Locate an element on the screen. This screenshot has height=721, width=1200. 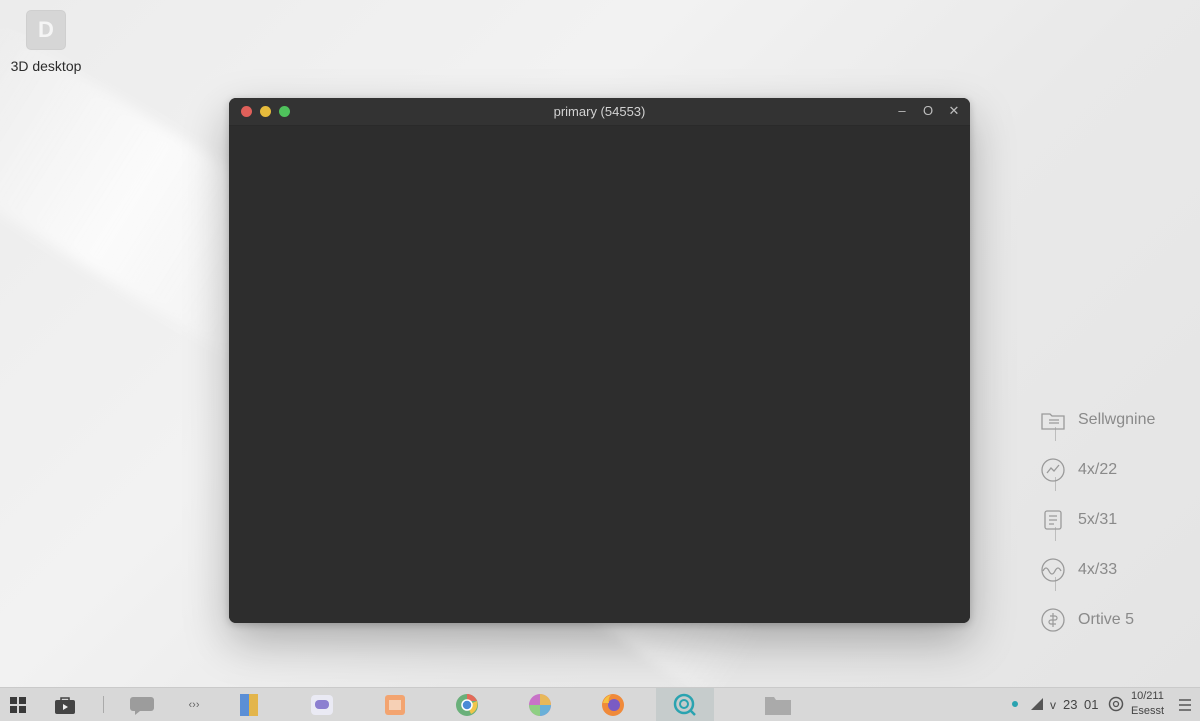
chrome-icon is located at coordinates (467, 704).